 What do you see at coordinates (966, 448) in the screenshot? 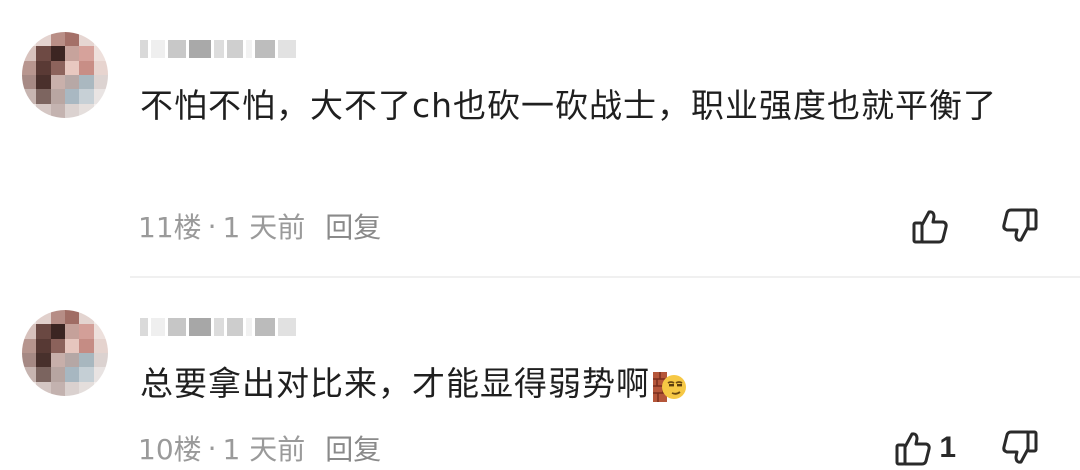
I see `comment-actions: 1` at bounding box center [966, 448].